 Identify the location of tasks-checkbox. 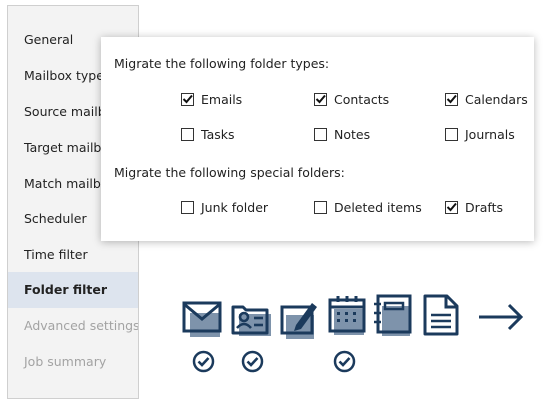
(187, 134).